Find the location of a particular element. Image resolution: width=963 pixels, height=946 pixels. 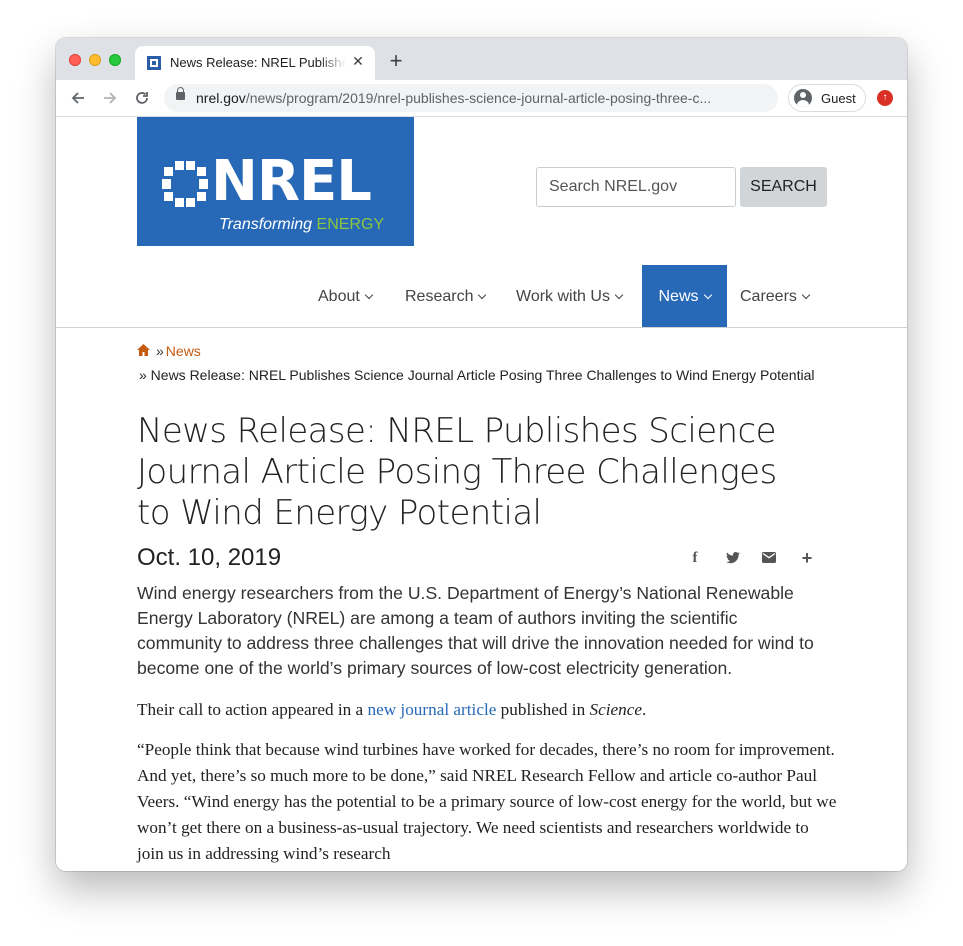

nrel-logo-mark-icon is located at coordinates (185, 184).